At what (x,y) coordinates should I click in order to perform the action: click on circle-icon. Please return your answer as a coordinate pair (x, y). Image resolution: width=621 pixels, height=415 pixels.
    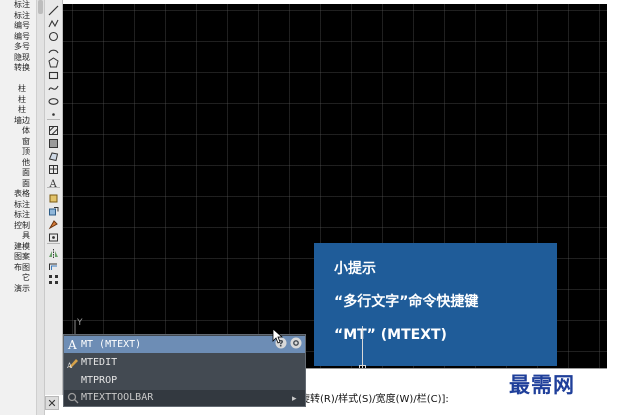
    Looking at the image, I should click on (53, 36).